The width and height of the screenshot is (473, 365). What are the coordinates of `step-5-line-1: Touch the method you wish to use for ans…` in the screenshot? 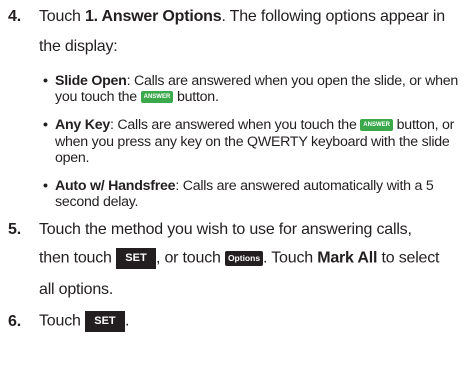 It's located at (225, 229).